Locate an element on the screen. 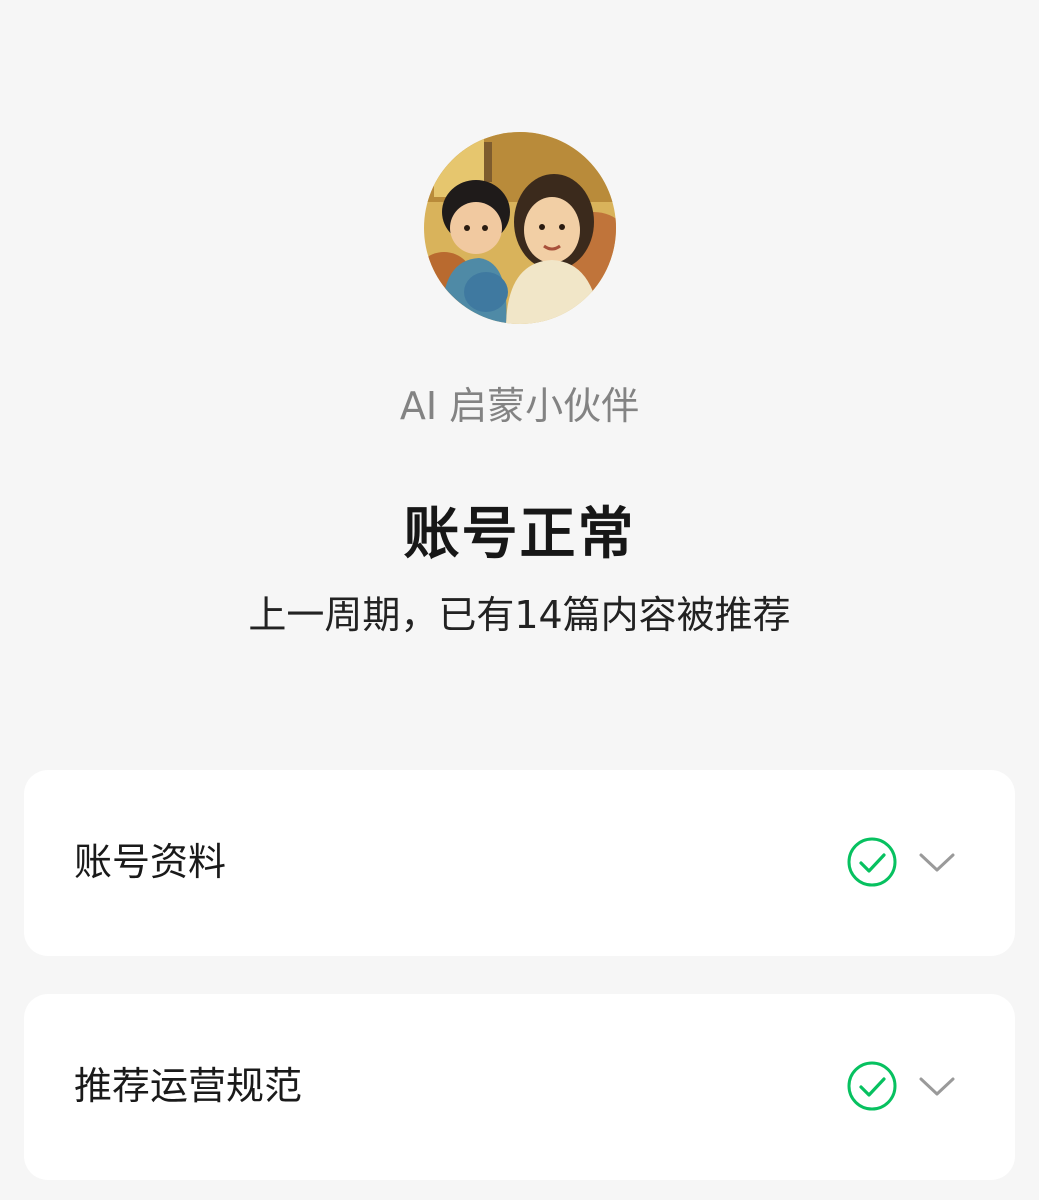 Image resolution: width=1039 pixels, height=1200 pixels. check-card-account-info: 账号资料 is located at coordinates (519, 863).